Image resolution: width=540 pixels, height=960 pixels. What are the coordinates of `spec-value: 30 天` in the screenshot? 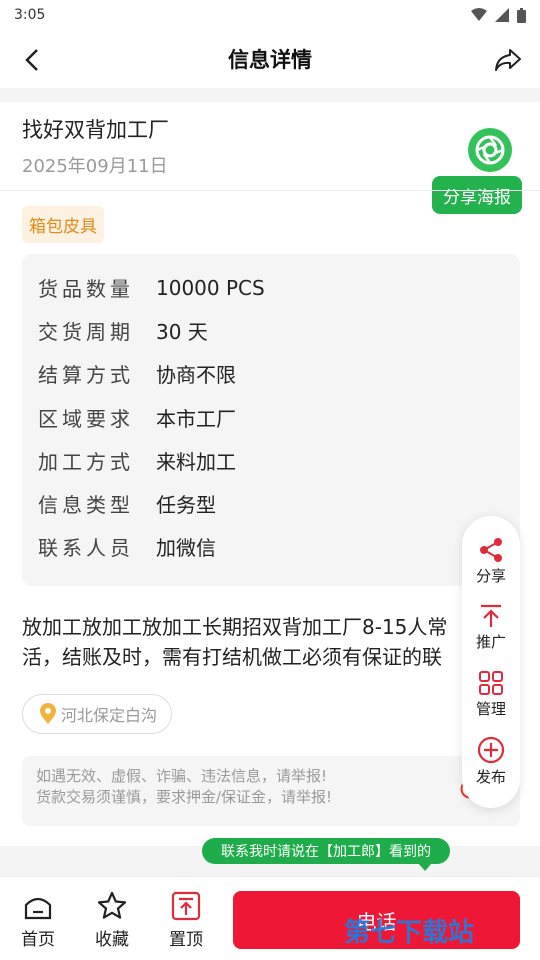 It's located at (182, 332).